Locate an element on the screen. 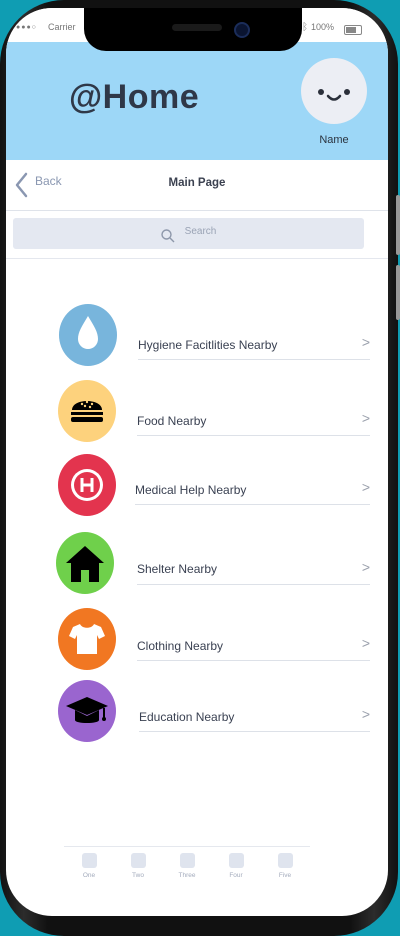 The image size is (400, 936). app-title: @Home is located at coordinates (134, 97).